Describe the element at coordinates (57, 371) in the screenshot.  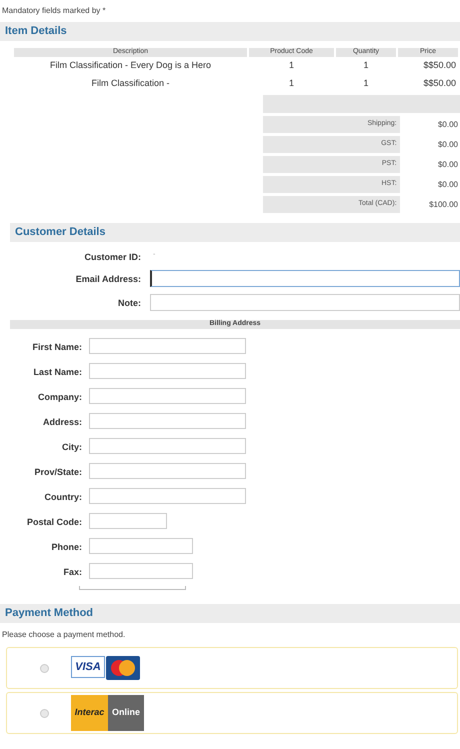
I see `field-label: Last Name:` at that location.